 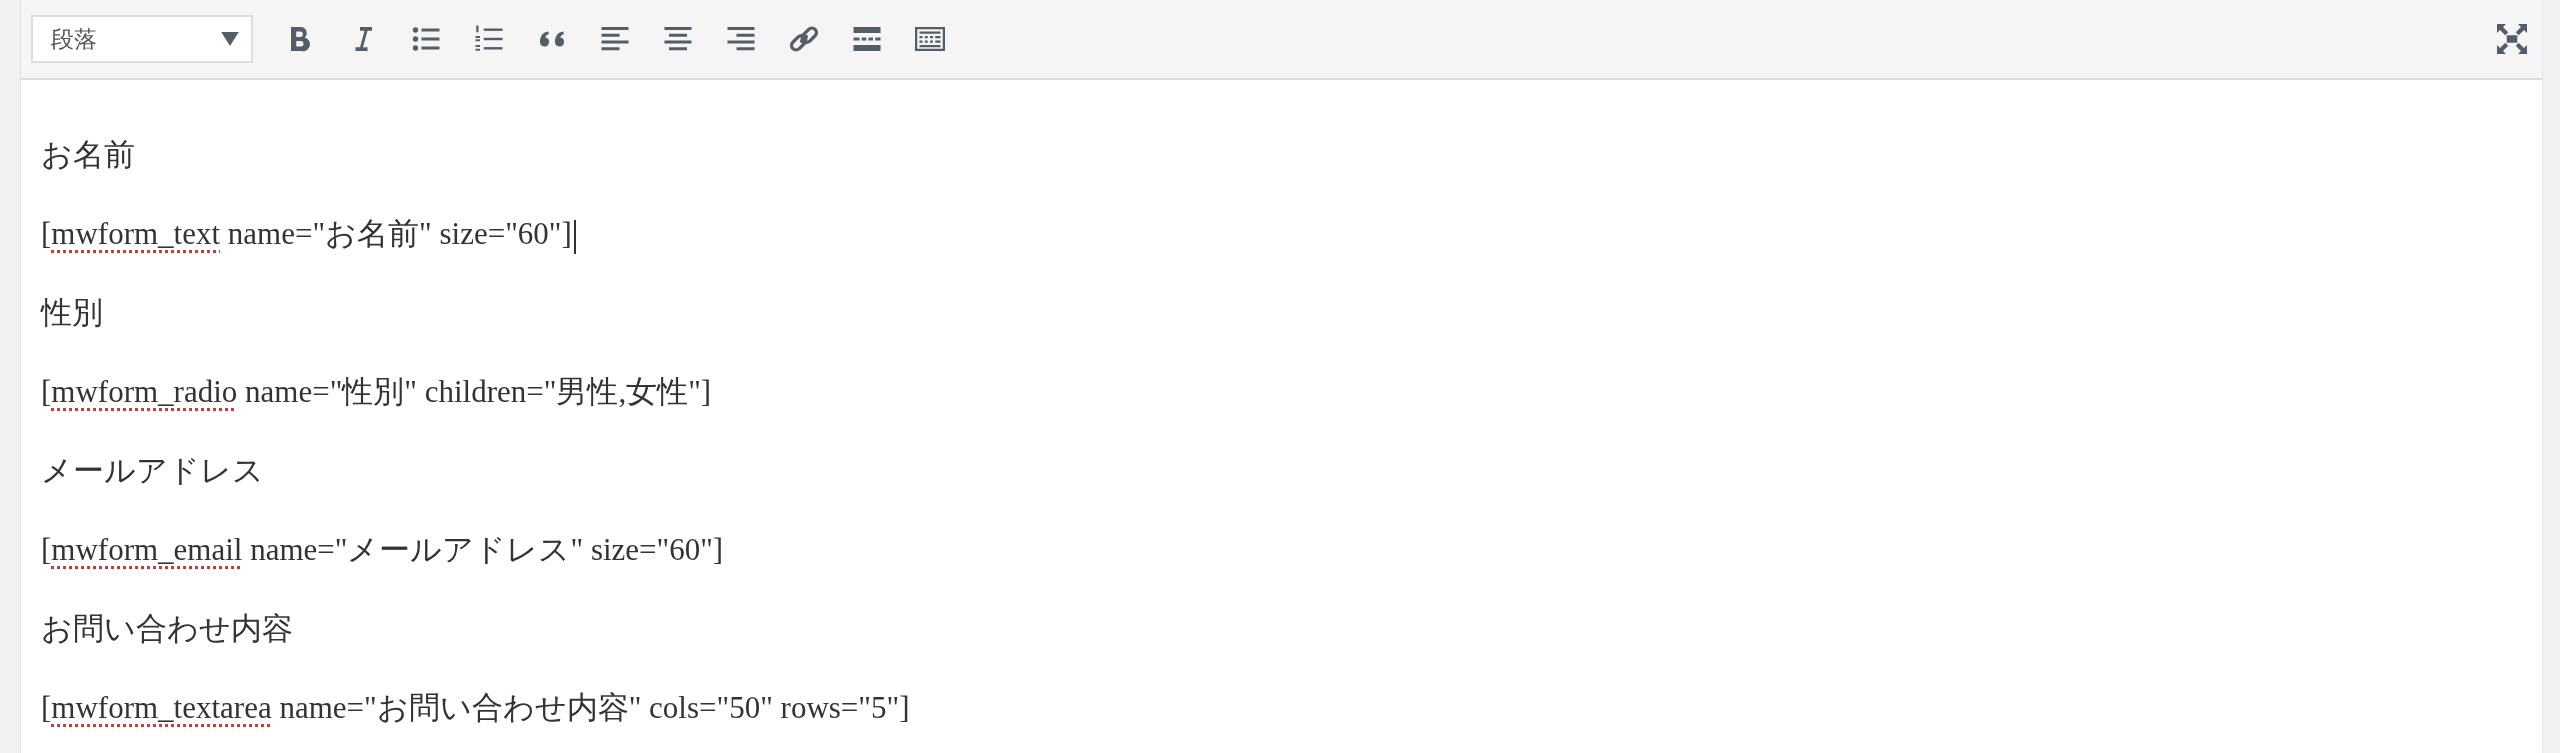 I want to click on paragraph-text: [mwform_radio name="性別" children="男性,女性"], so click(x=377, y=392).